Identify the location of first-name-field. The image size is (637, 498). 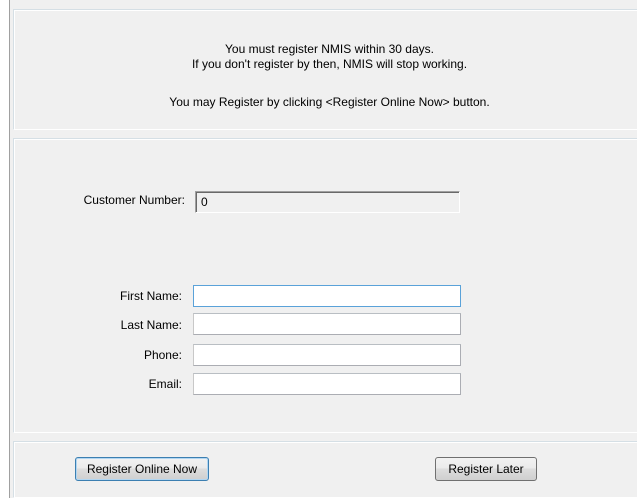
(327, 296).